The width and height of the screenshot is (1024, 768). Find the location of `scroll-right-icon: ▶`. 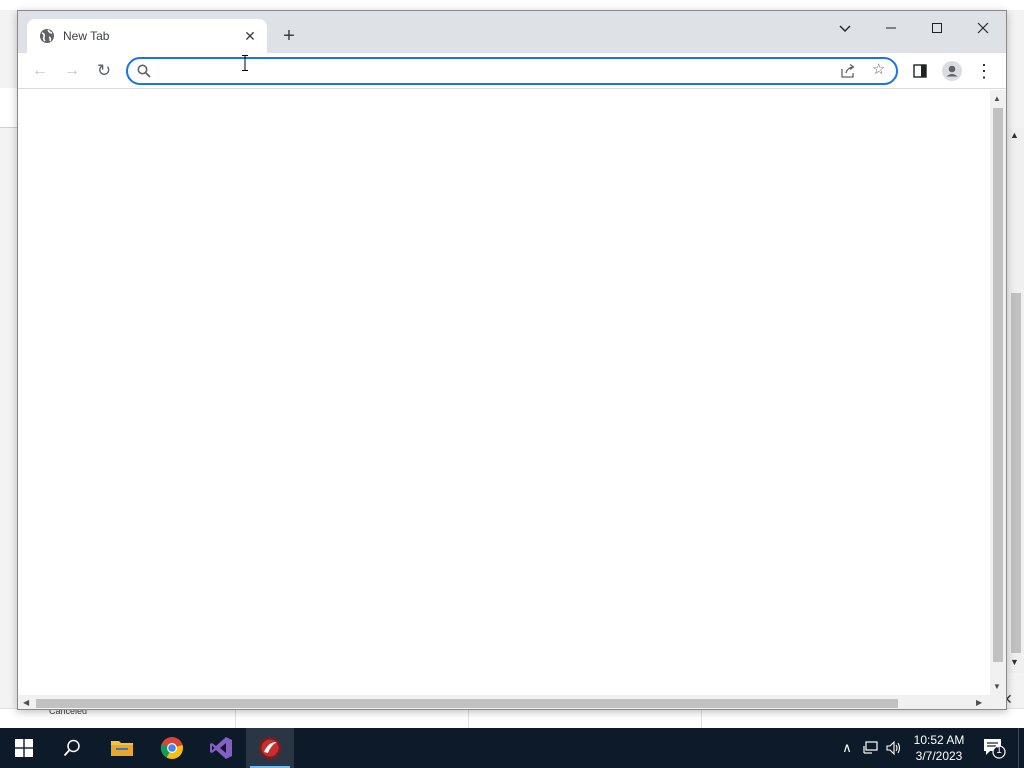

scroll-right-icon: ▶ is located at coordinates (979, 702).